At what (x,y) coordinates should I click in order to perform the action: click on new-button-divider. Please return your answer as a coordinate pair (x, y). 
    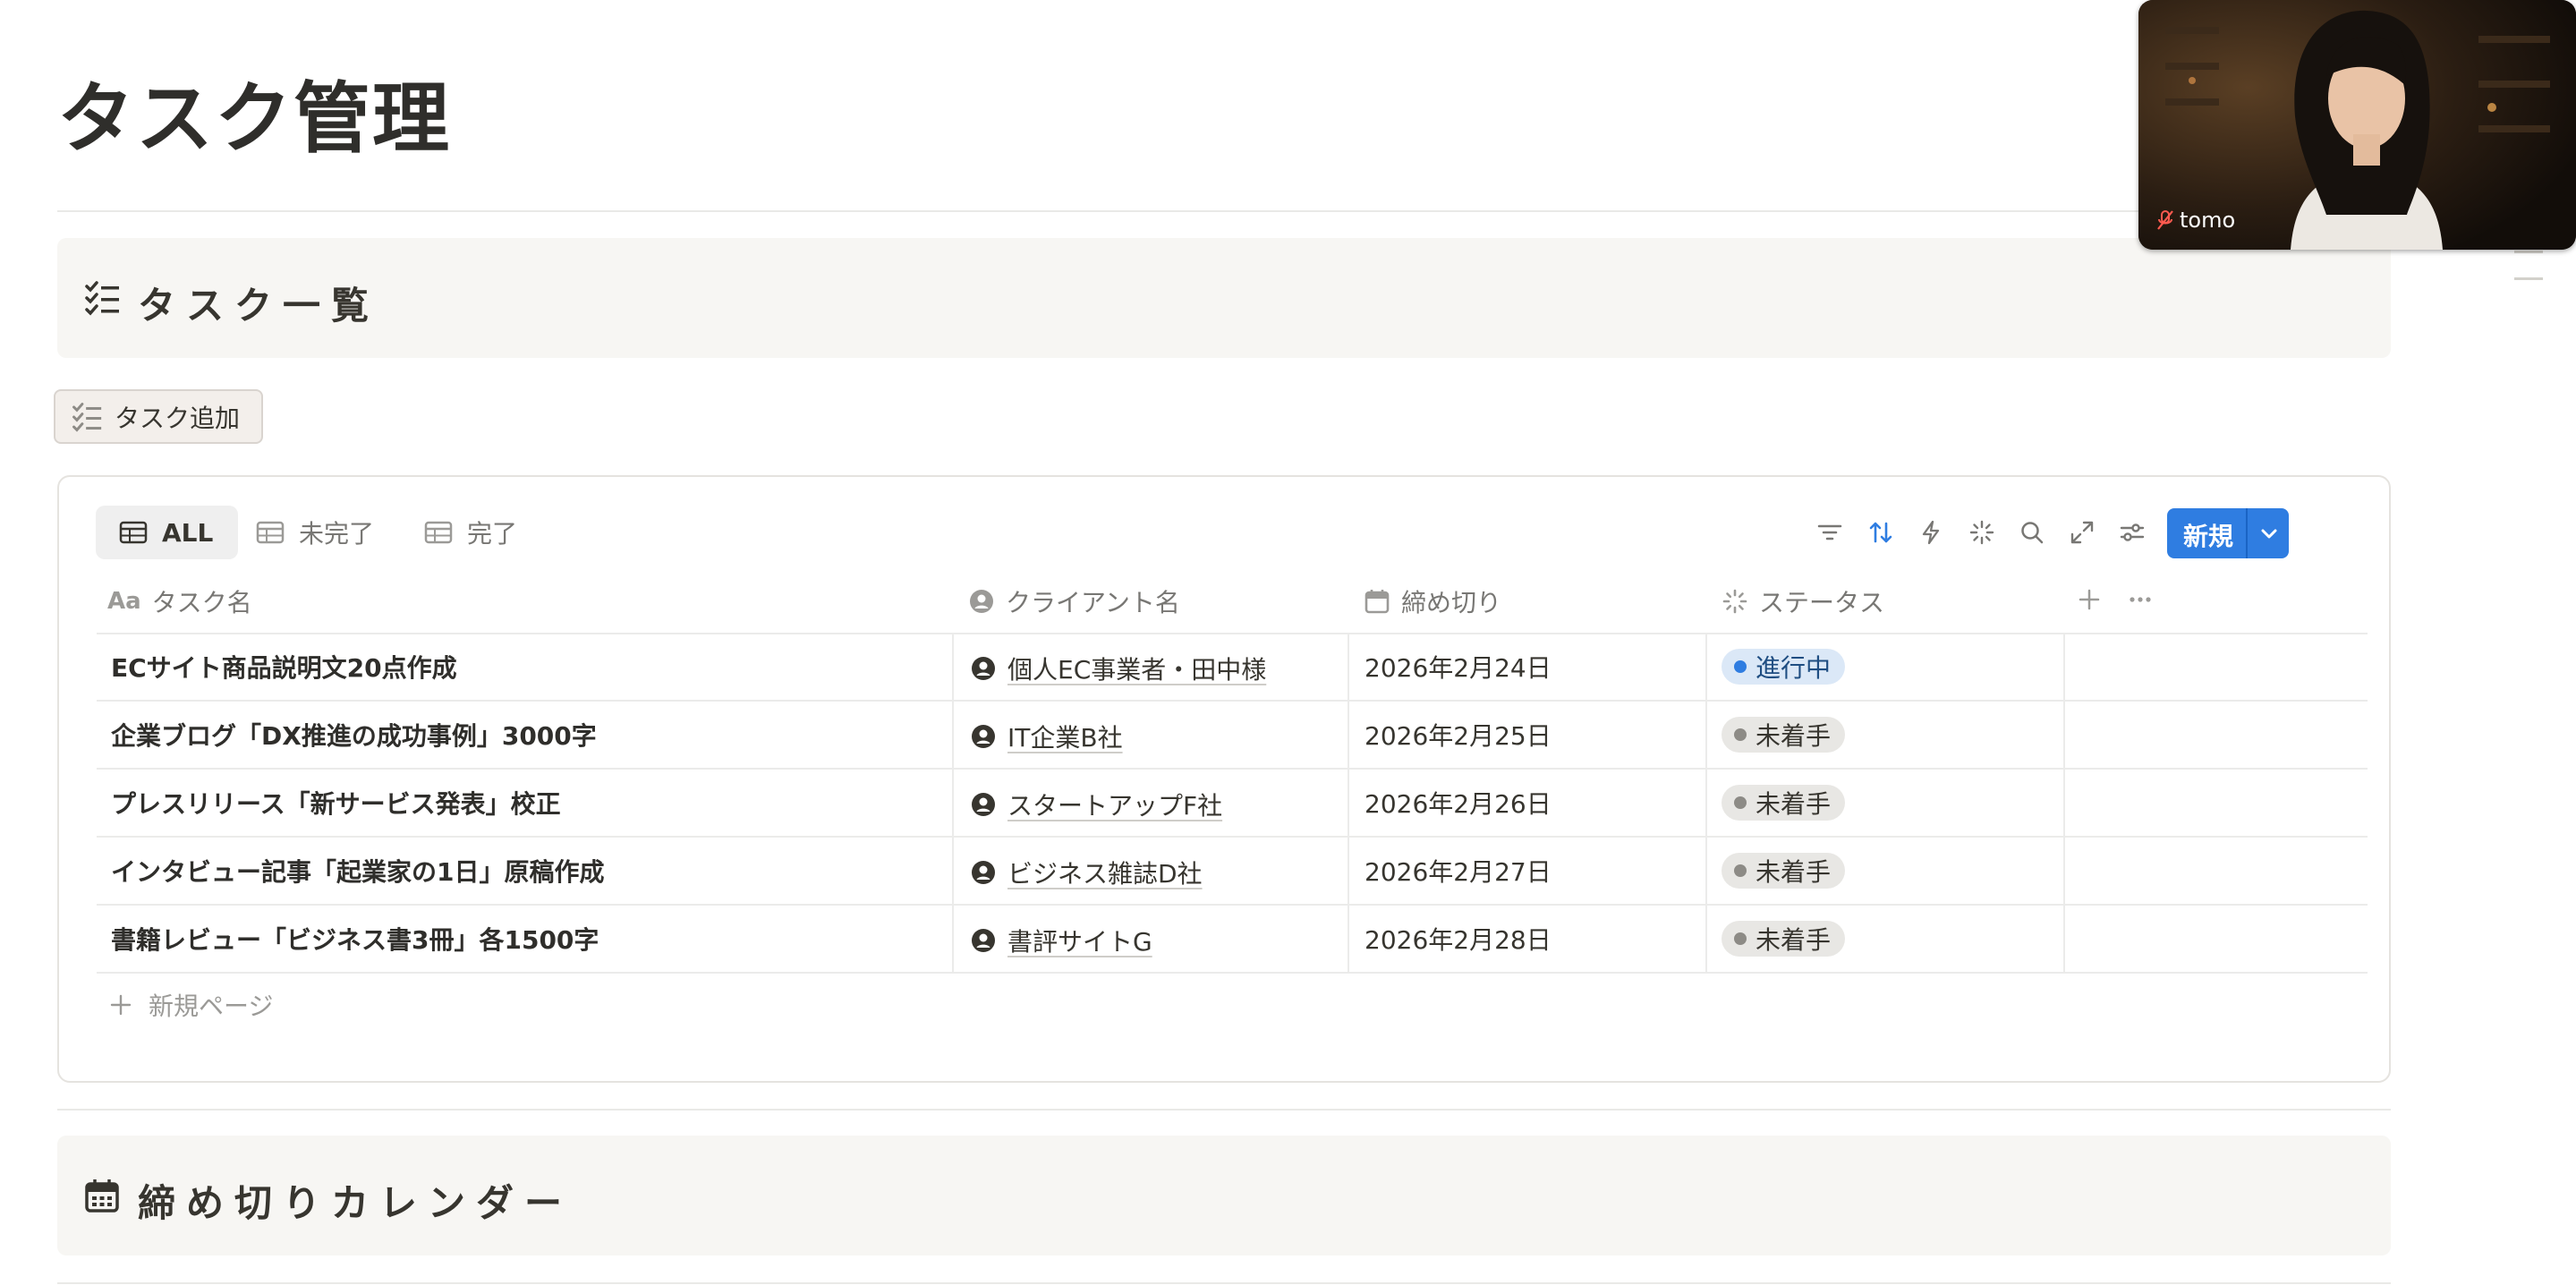
    Looking at the image, I should click on (2247, 533).